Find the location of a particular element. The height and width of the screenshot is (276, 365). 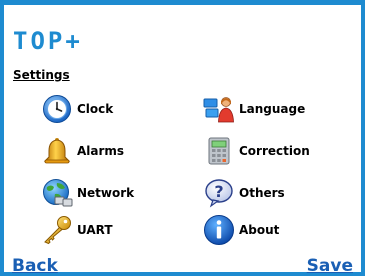

menu-item-label: Clock is located at coordinates (95, 109).